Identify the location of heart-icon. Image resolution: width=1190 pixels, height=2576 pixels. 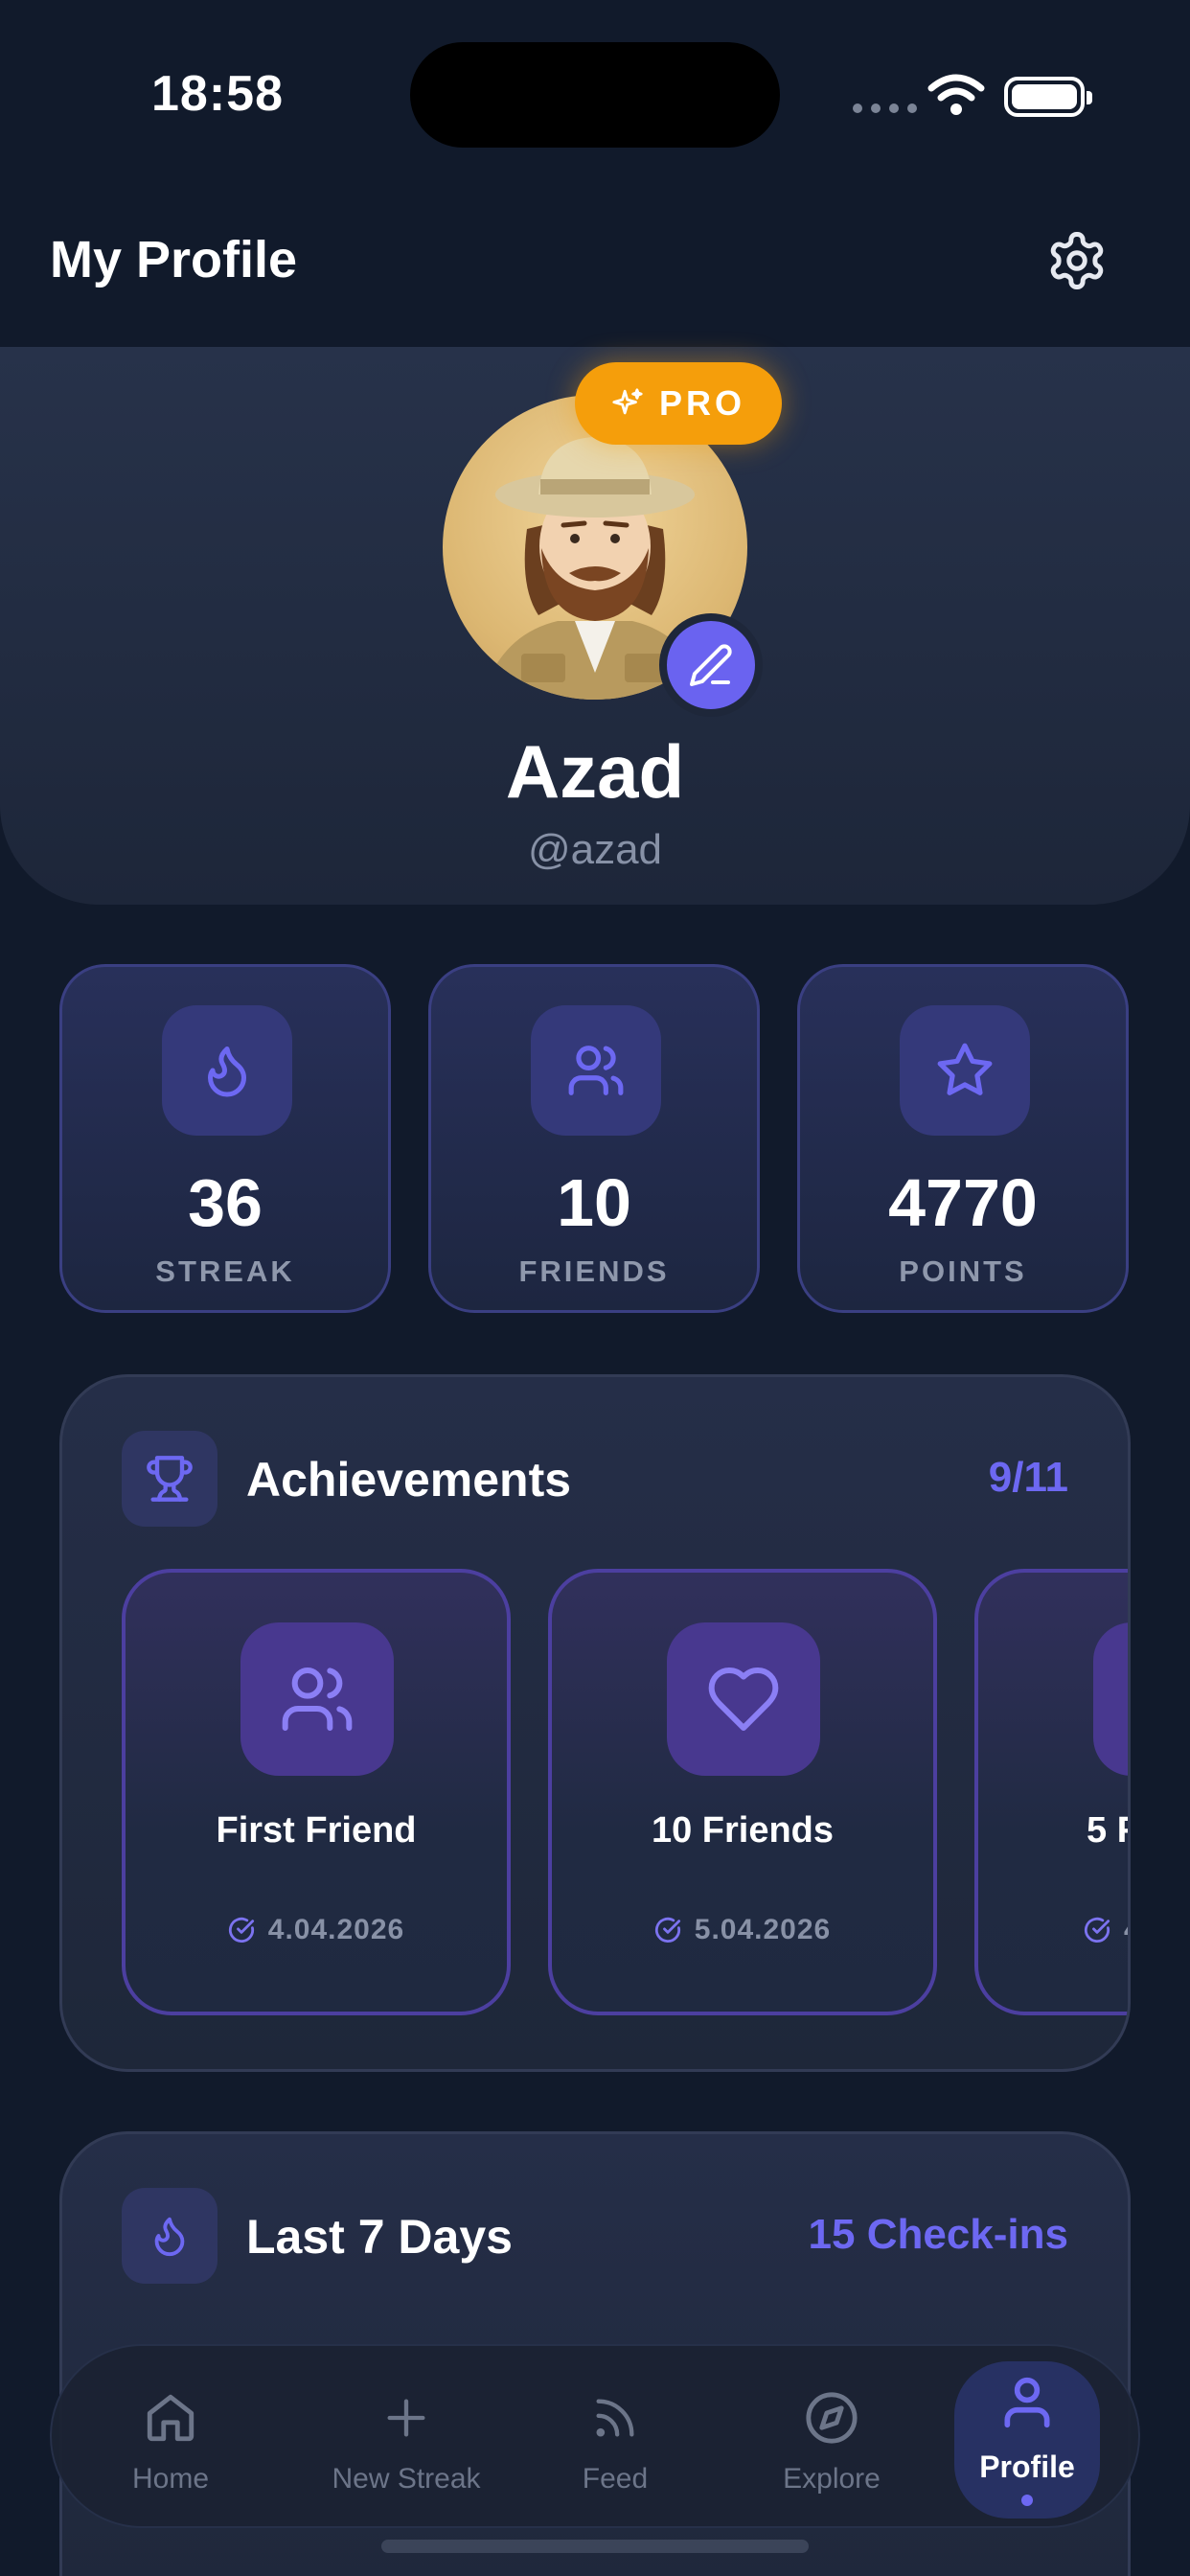
(744, 1699).